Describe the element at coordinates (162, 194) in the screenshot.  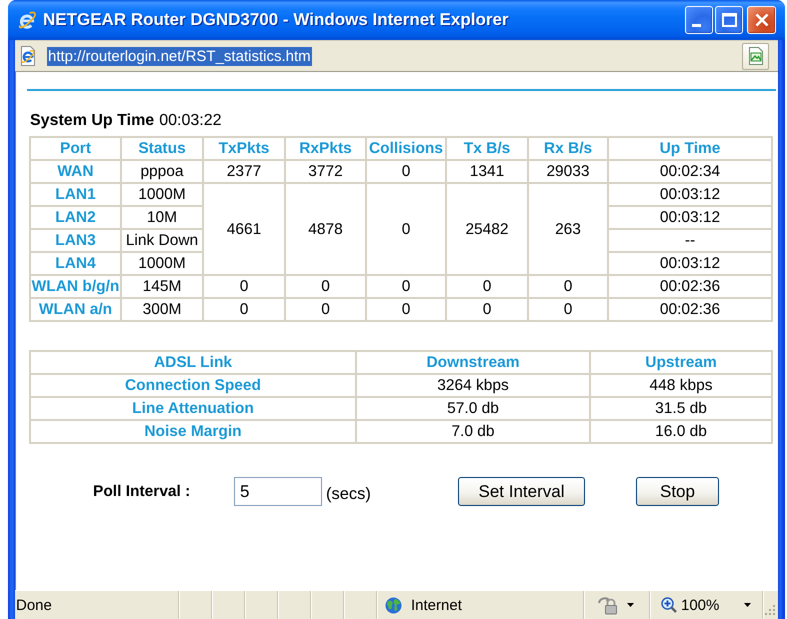
I see `table-cell: 1000M` at that location.